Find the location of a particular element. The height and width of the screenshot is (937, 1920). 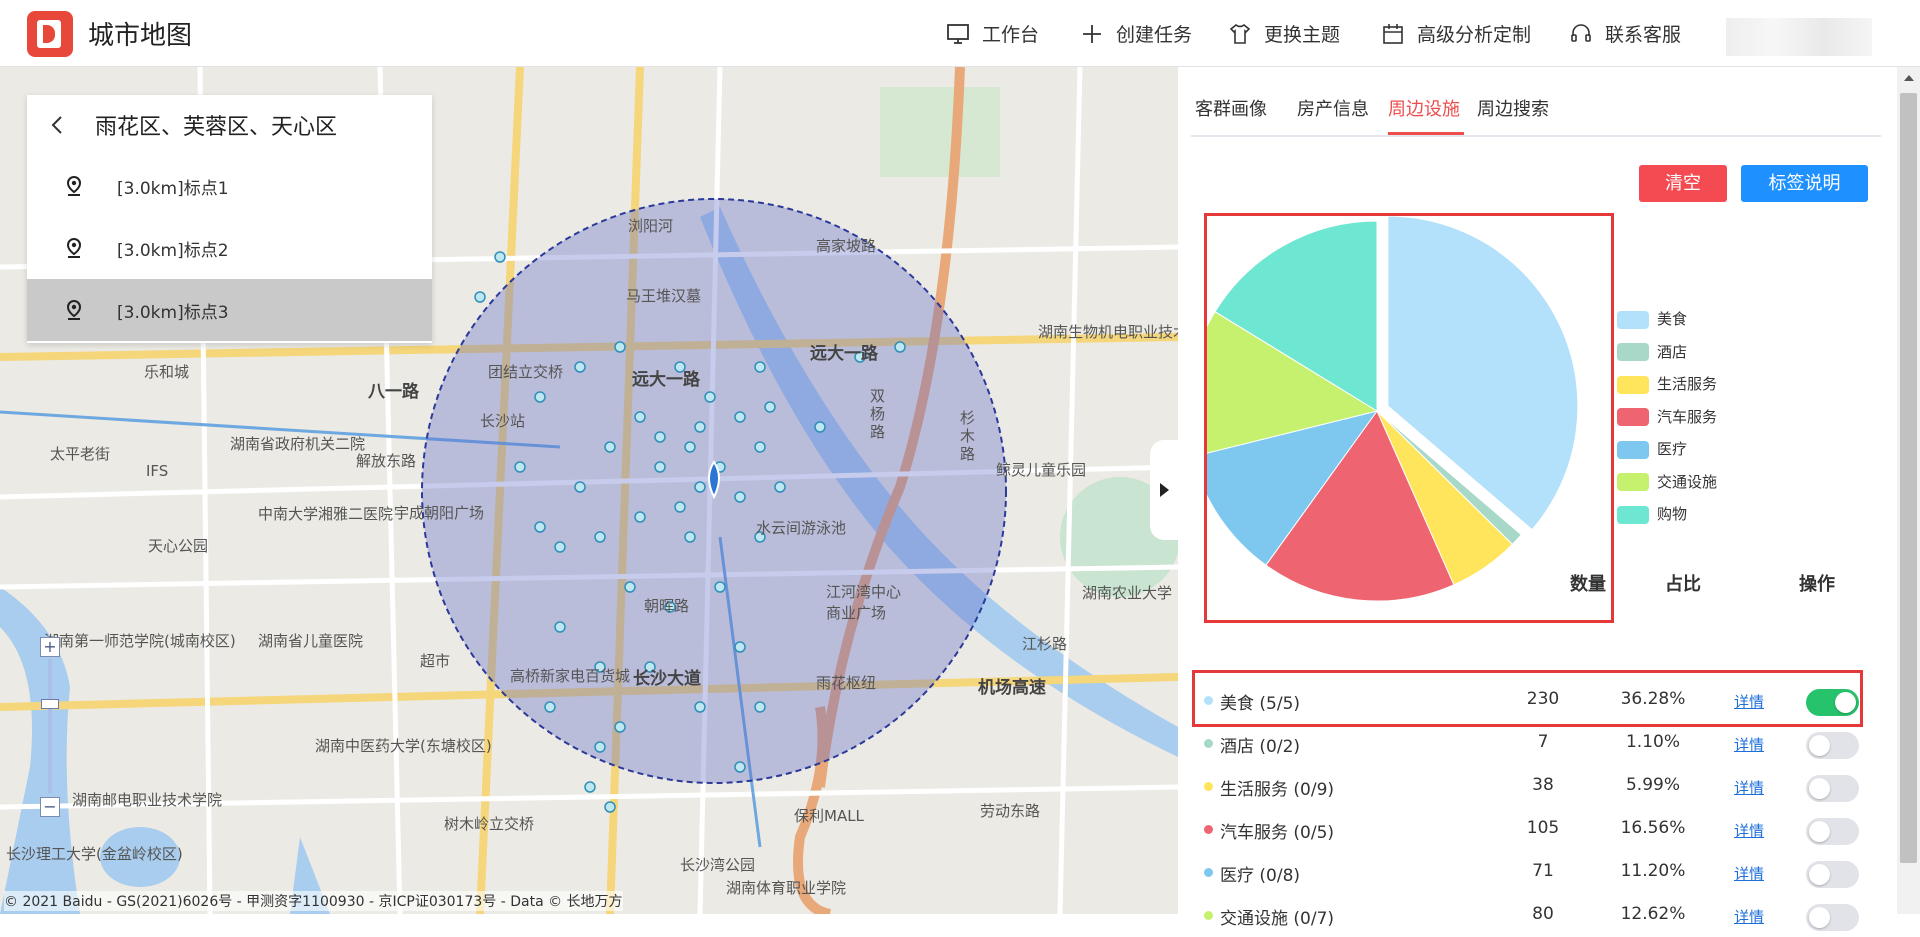

map-label: 水云间游泳池 is located at coordinates (801, 528).